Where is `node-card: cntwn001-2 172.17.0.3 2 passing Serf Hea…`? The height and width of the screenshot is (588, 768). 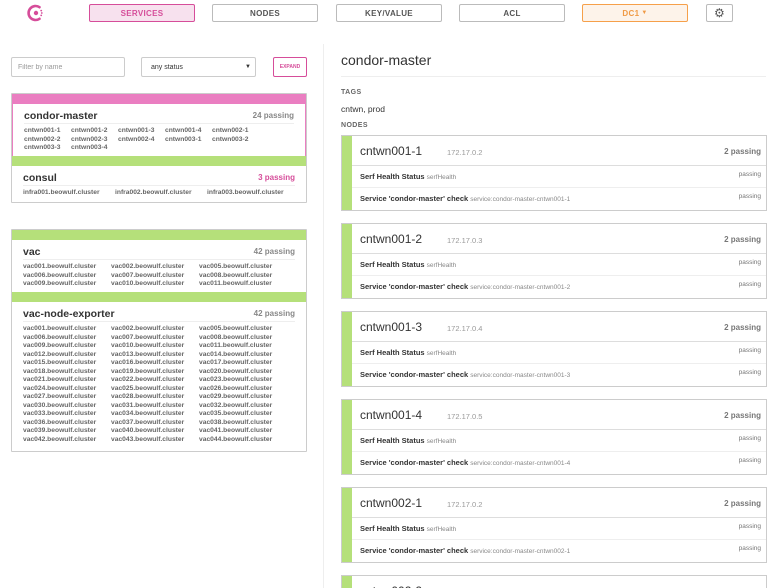 node-card: cntwn001-2 172.17.0.3 2 passing Serf Hea… is located at coordinates (554, 261).